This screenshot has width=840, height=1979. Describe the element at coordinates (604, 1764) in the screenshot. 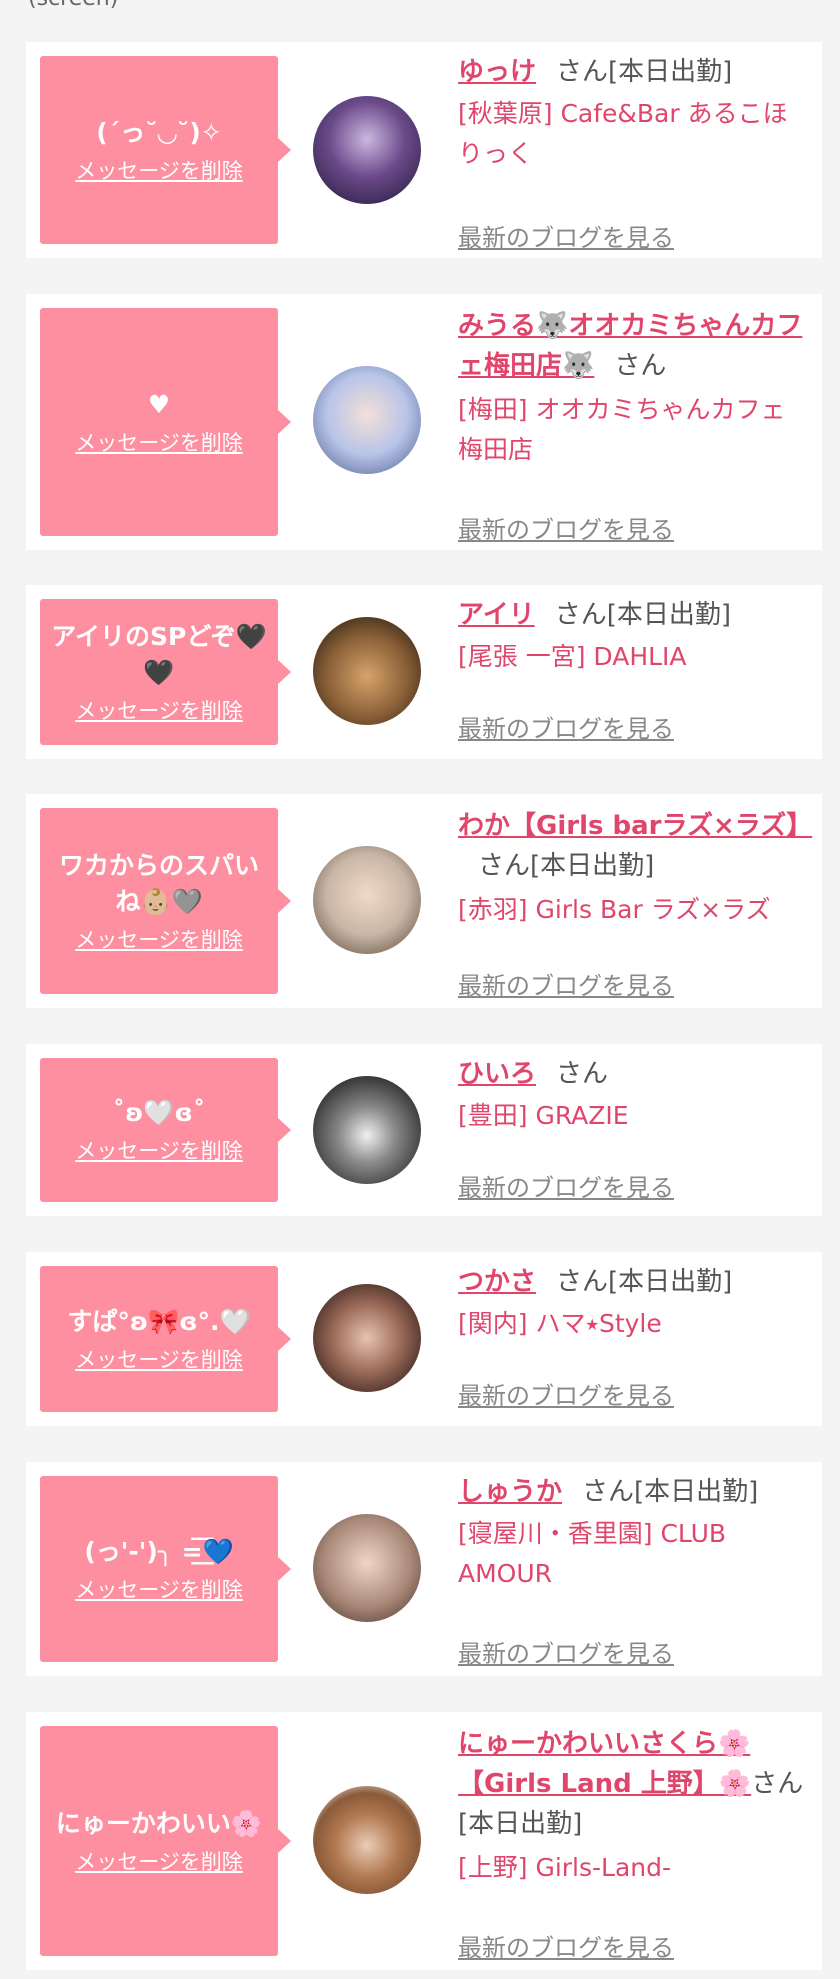

I see `cast-name-link: にゅーかわいいさくら🌸【Girls Land 上野】🌸` at that location.